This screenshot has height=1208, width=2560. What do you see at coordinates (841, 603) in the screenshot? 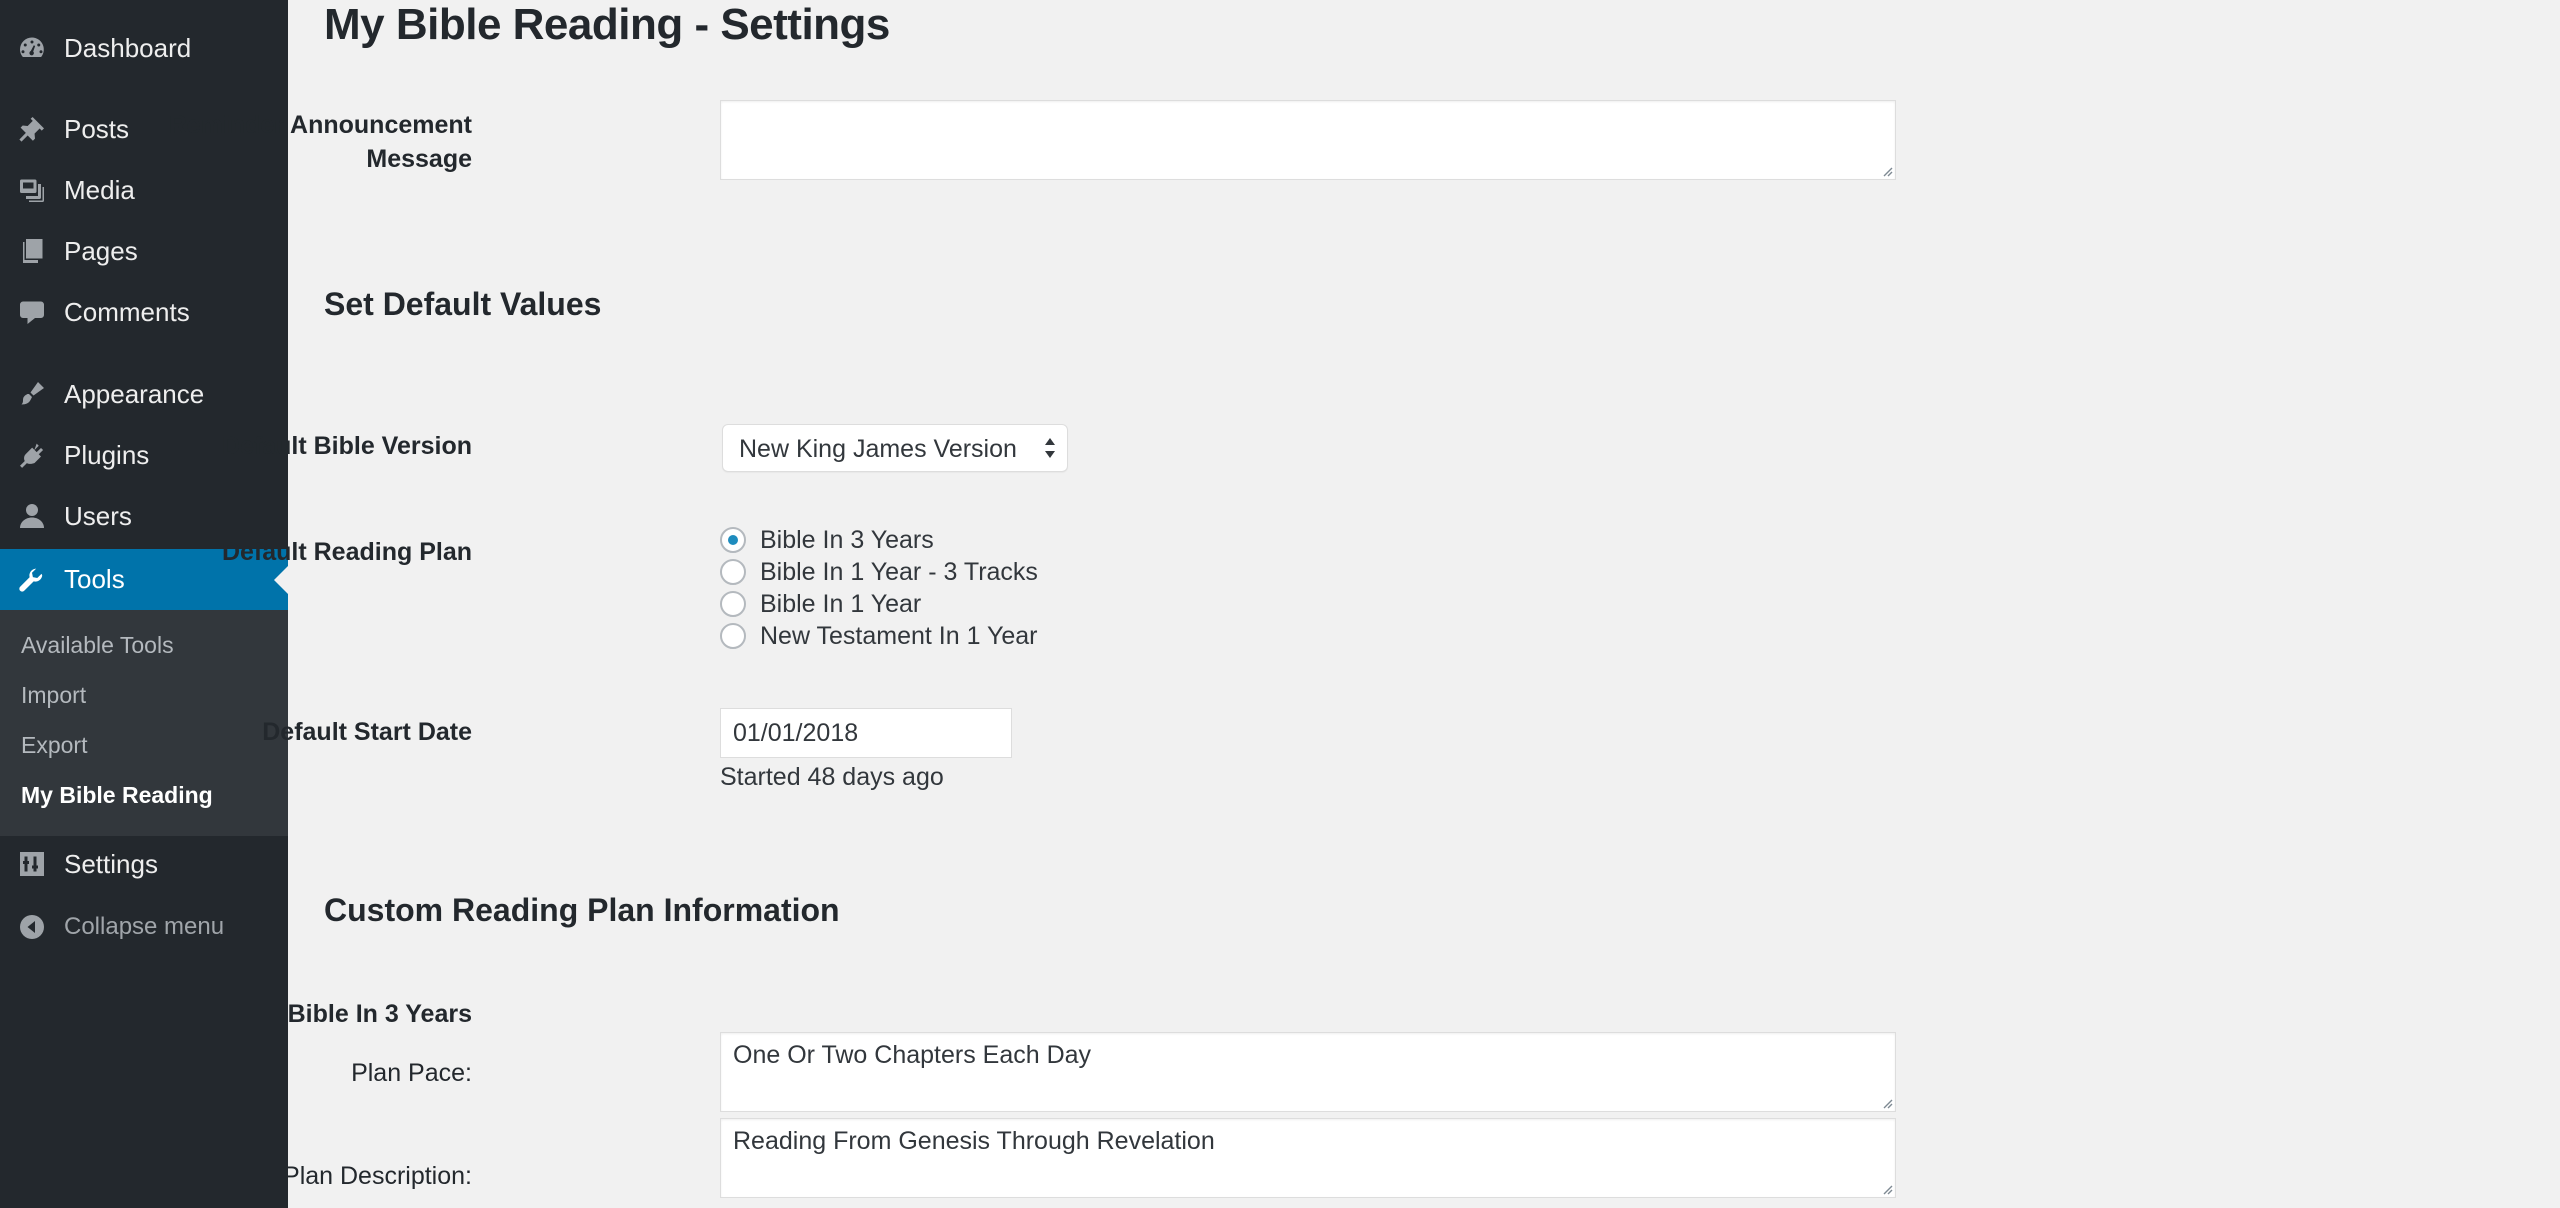
I see `radio-label: Bible In 1 Year` at bounding box center [841, 603].